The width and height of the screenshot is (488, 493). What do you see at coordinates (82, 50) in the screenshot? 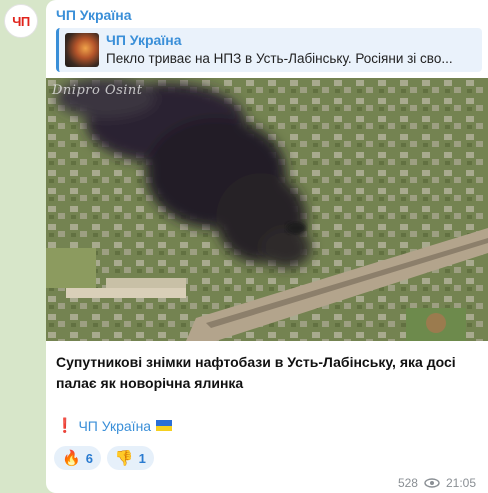
I see `reply-thumbnail` at bounding box center [82, 50].